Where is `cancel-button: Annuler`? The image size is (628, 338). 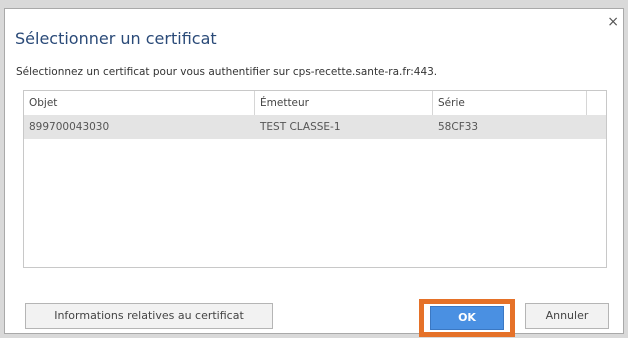
cancel-button: Annuler is located at coordinates (567, 316).